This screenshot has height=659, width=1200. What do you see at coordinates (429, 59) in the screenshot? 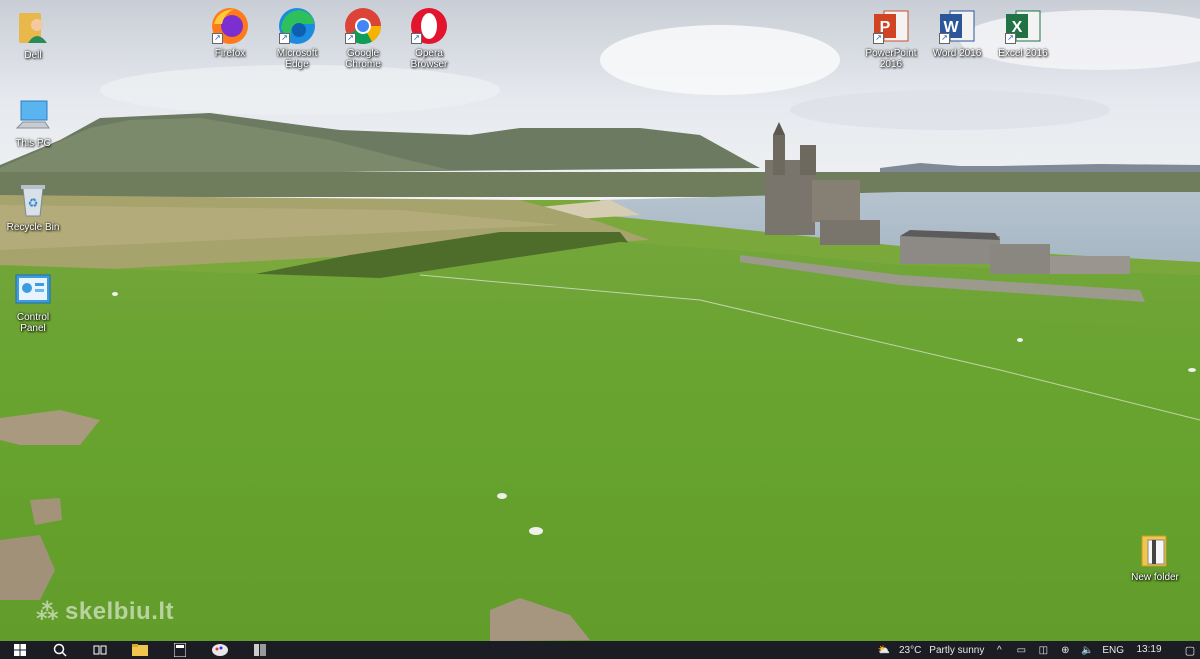
I see `desktop-icon-label: Opera Browser` at bounding box center [429, 59].